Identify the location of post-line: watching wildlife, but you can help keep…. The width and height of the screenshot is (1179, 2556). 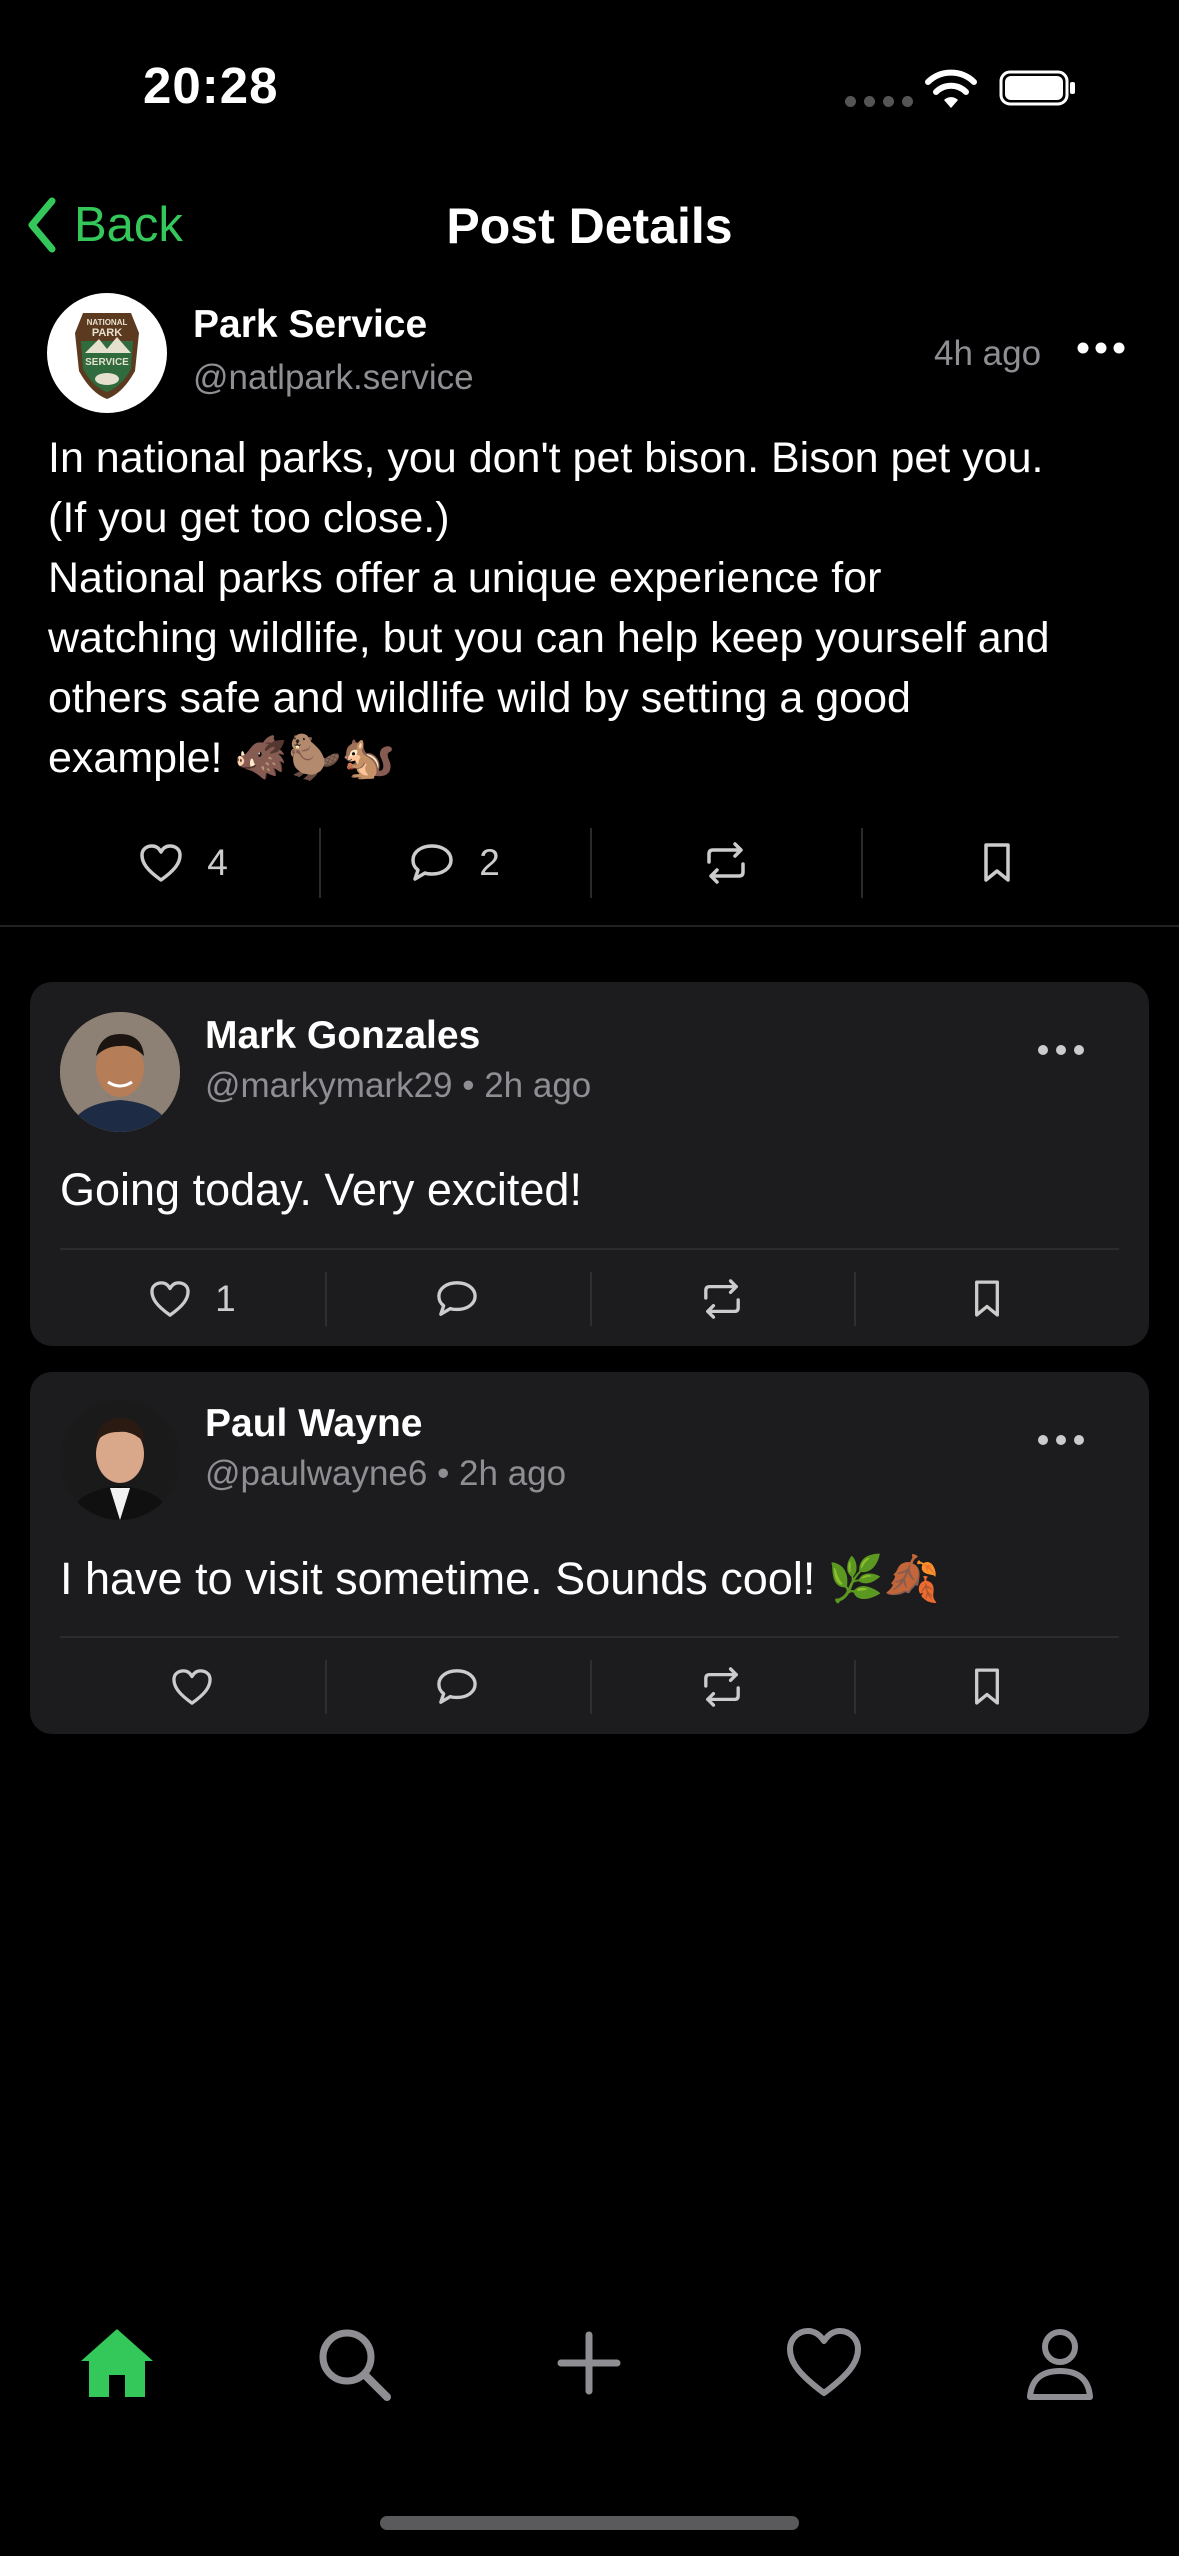
(549, 638).